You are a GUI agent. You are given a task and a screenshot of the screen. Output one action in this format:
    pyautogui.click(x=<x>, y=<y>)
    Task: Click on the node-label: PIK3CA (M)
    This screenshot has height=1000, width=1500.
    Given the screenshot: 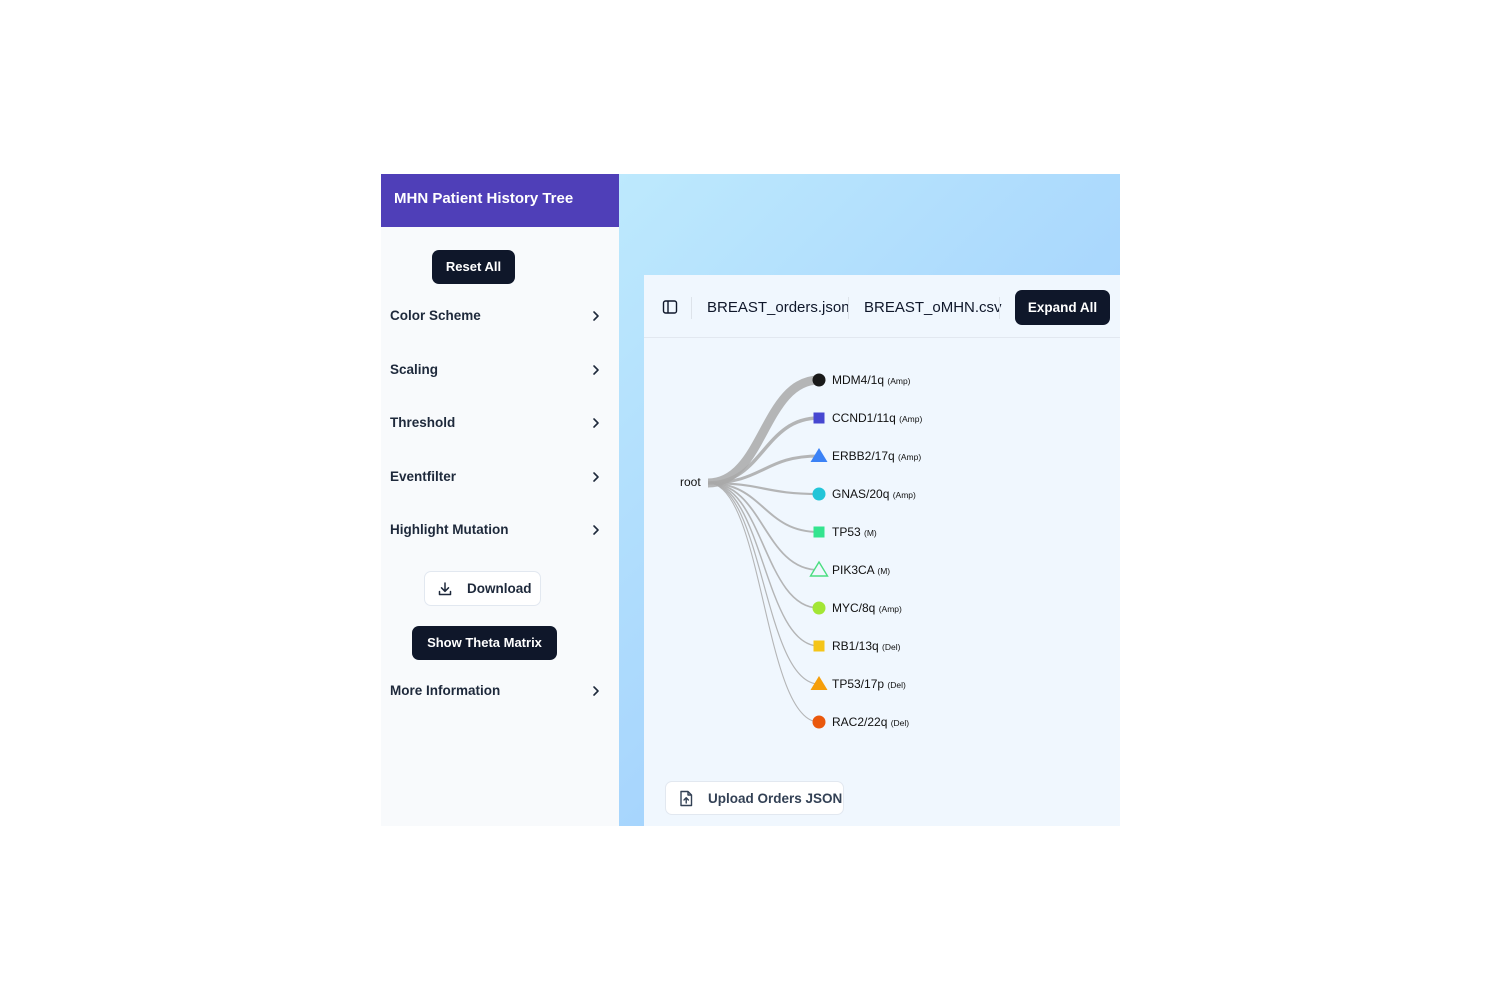 What is the action you would take?
    pyautogui.click(x=861, y=570)
    